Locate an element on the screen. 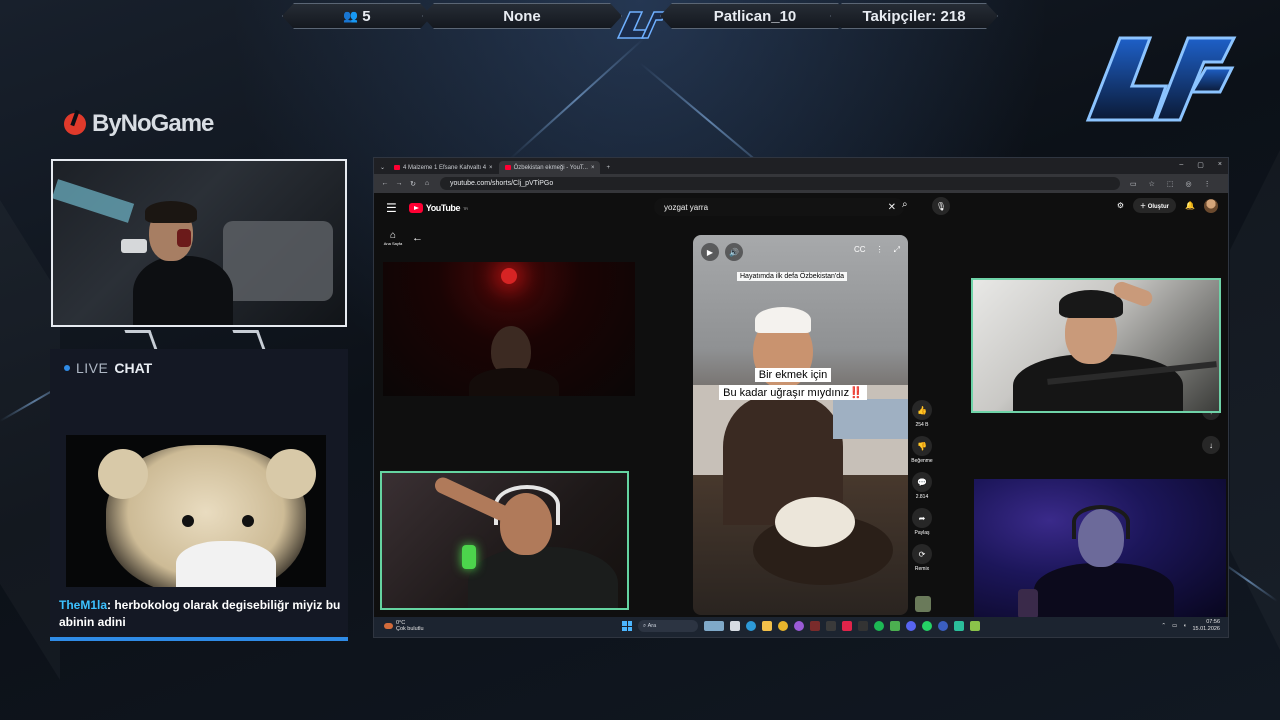 The height and width of the screenshot is (720, 1280). create-button: ＋ Oluştur is located at coordinates (1155, 205).